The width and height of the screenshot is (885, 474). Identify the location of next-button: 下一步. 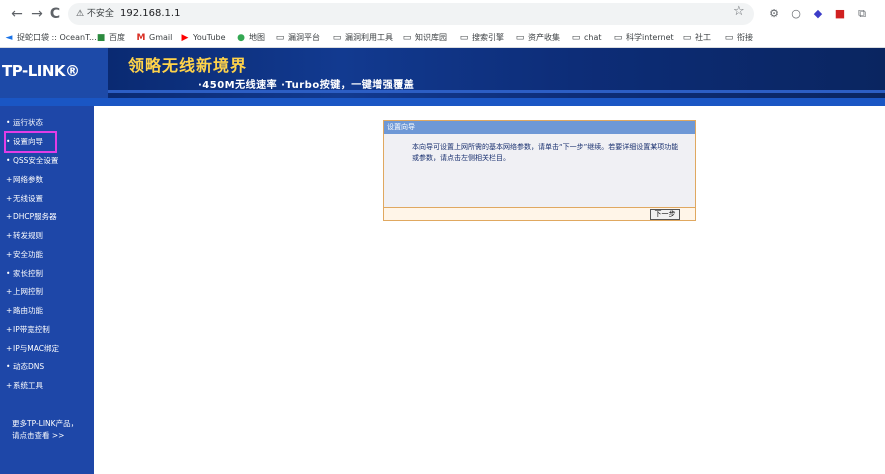
(665, 214).